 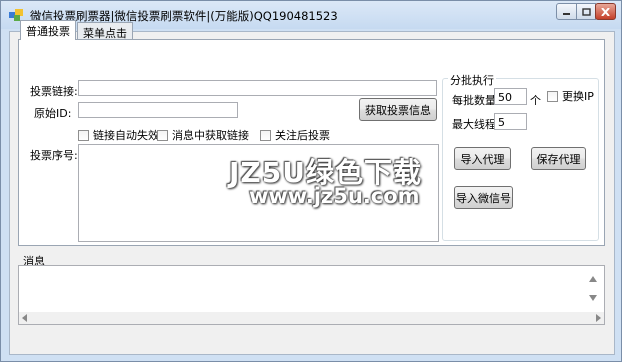 What do you see at coordinates (54, 155) in the screenshot?
I see `vote-serial-label: 投票序号:` at bounding box center [54, 155].